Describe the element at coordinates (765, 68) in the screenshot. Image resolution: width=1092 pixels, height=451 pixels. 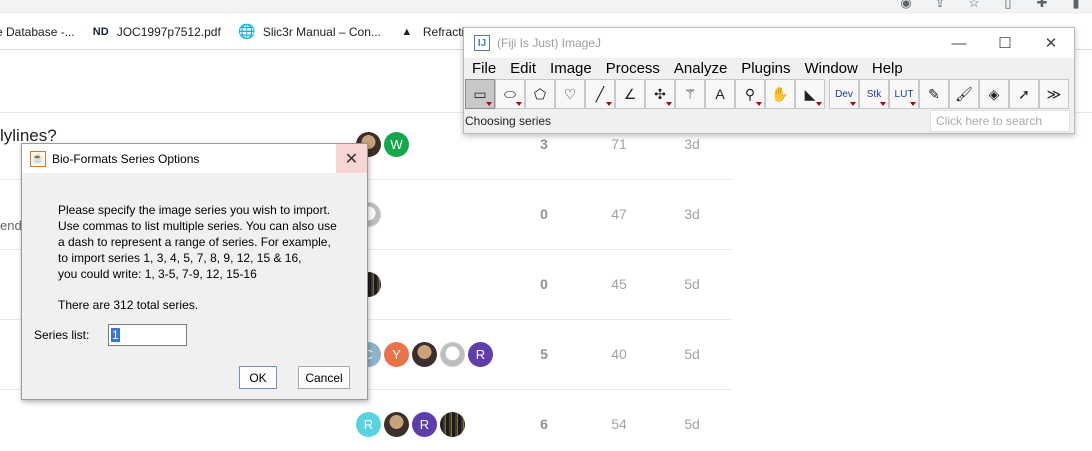
I see `menu-plugins: Plugins` at that location.